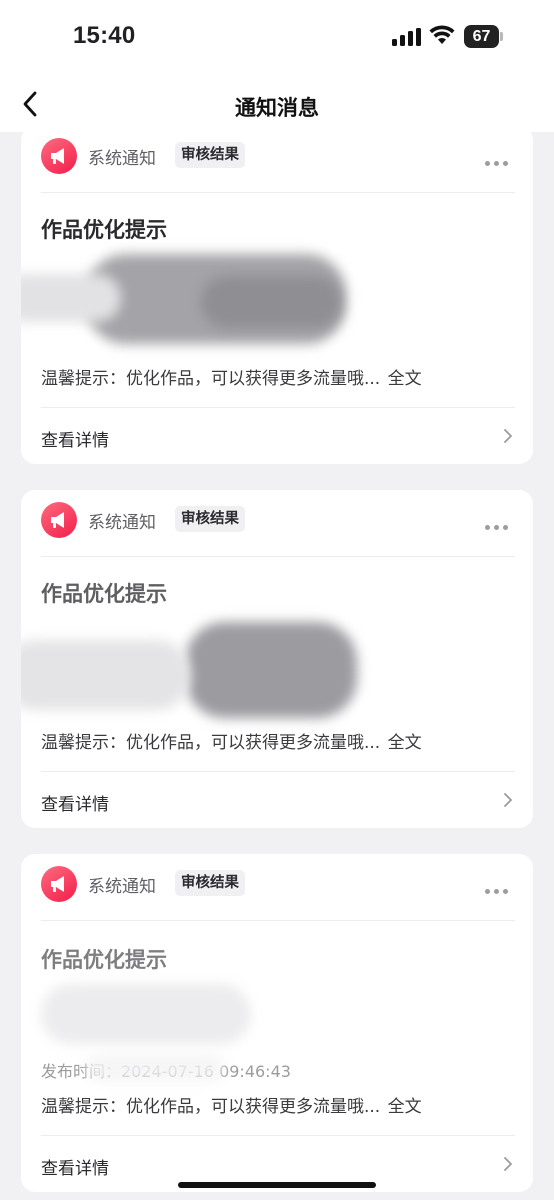 This screenshot has height=1200, width=554. What do you see at coordinates (406, 37) in the screenshot?
I see `cellular-signal-icon` at bounding box center [406, 37].